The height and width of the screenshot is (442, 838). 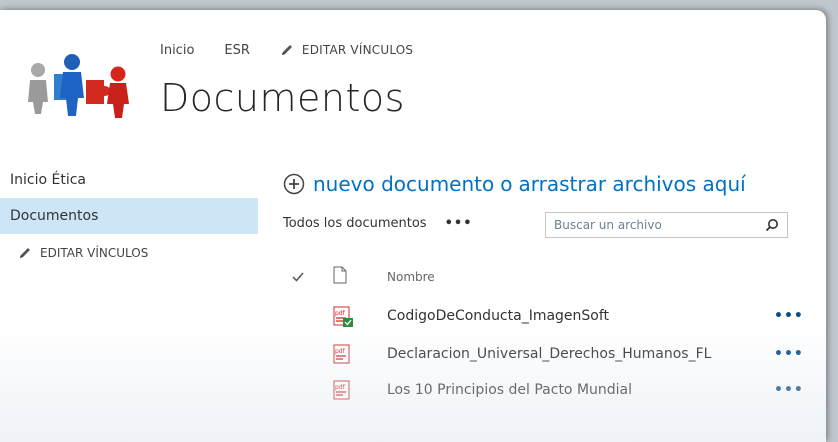 What do you see at coordinates (543, 278) in the screenshot?
I see `list-header: Nombre` at bounding box center [543, 278].